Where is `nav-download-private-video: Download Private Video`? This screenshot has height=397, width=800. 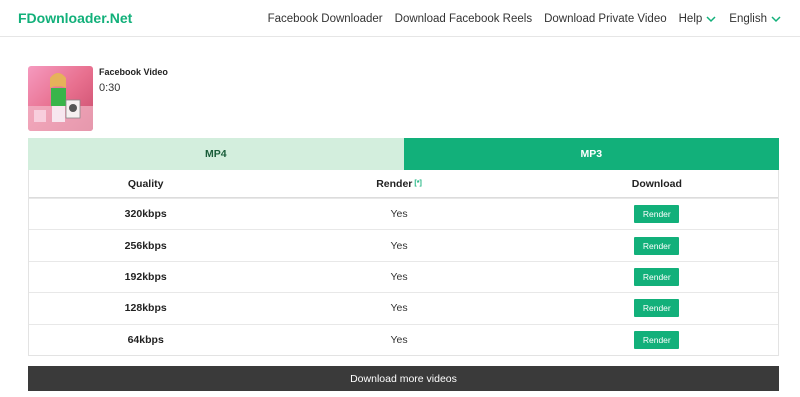 nav-download-private-video: Download Private Video is located at coordinates (605, 19).